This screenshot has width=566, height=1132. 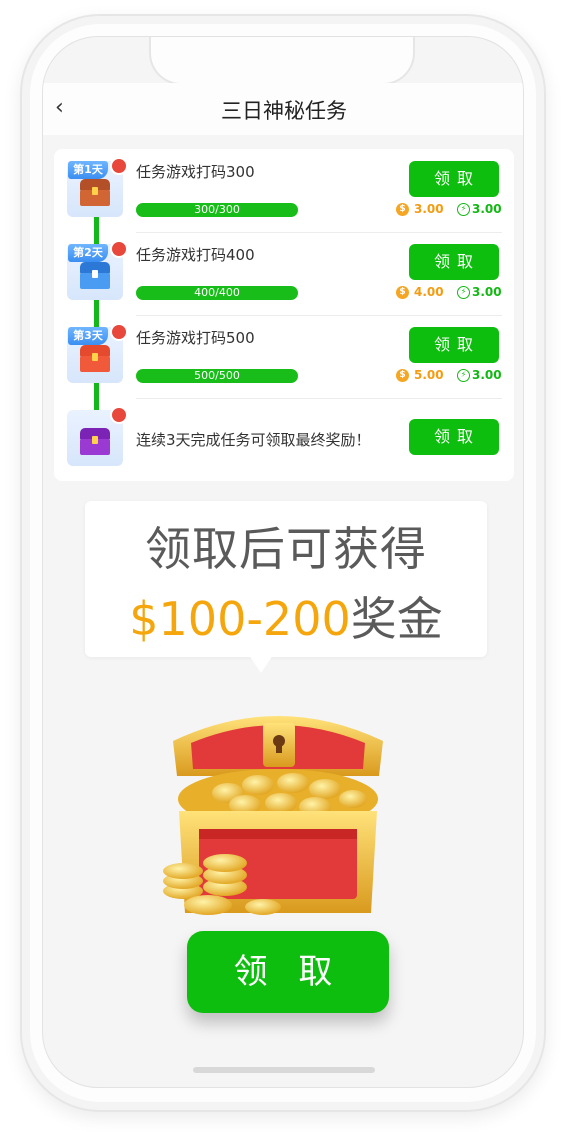 What do you see at coordinates (195, 338) in the screenshot?
I see `task-title: 任务游戏打码500` at bounding box center [195, 338].